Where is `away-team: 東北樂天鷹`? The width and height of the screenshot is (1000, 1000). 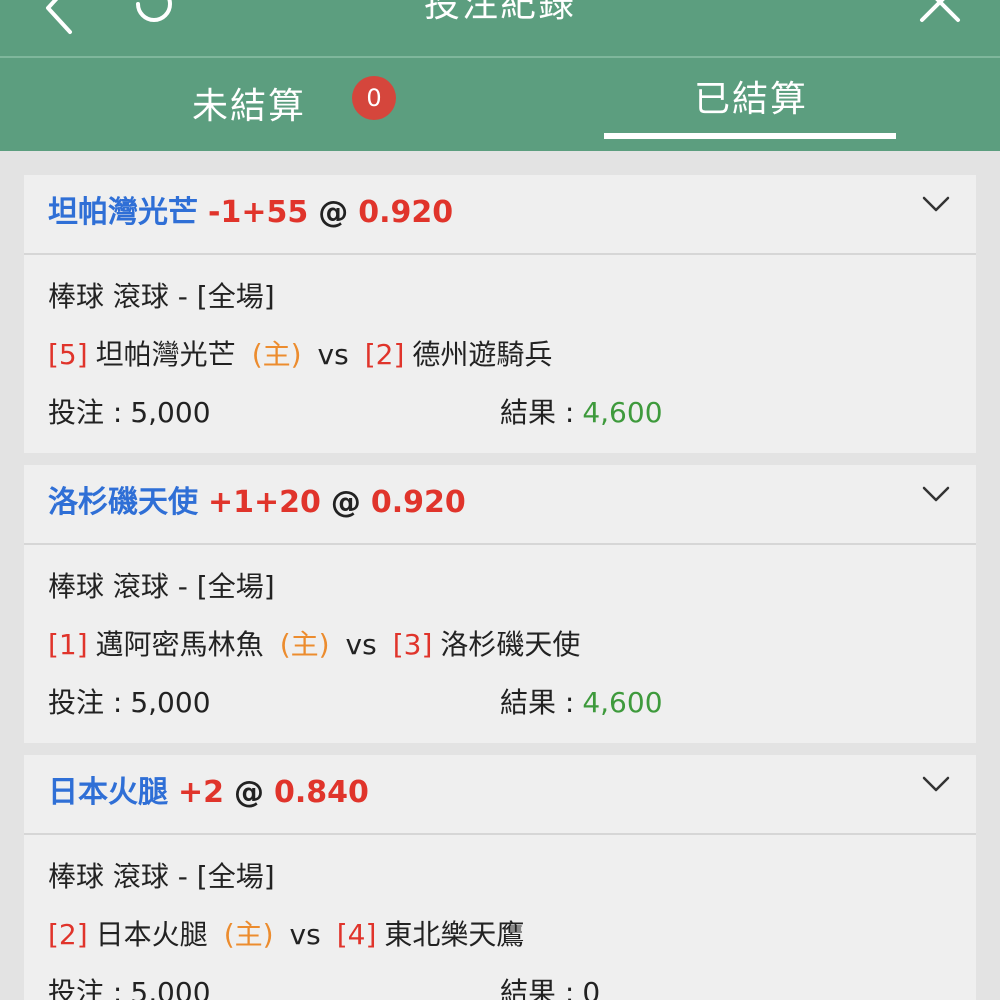
away-team: 東北樂天鷹 is located at coordinates (454, 934).